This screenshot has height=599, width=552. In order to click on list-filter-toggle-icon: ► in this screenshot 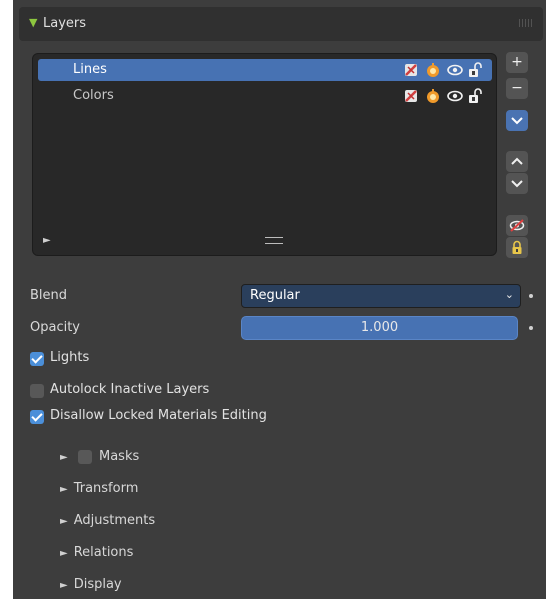, I will do `click(47, 240)`.